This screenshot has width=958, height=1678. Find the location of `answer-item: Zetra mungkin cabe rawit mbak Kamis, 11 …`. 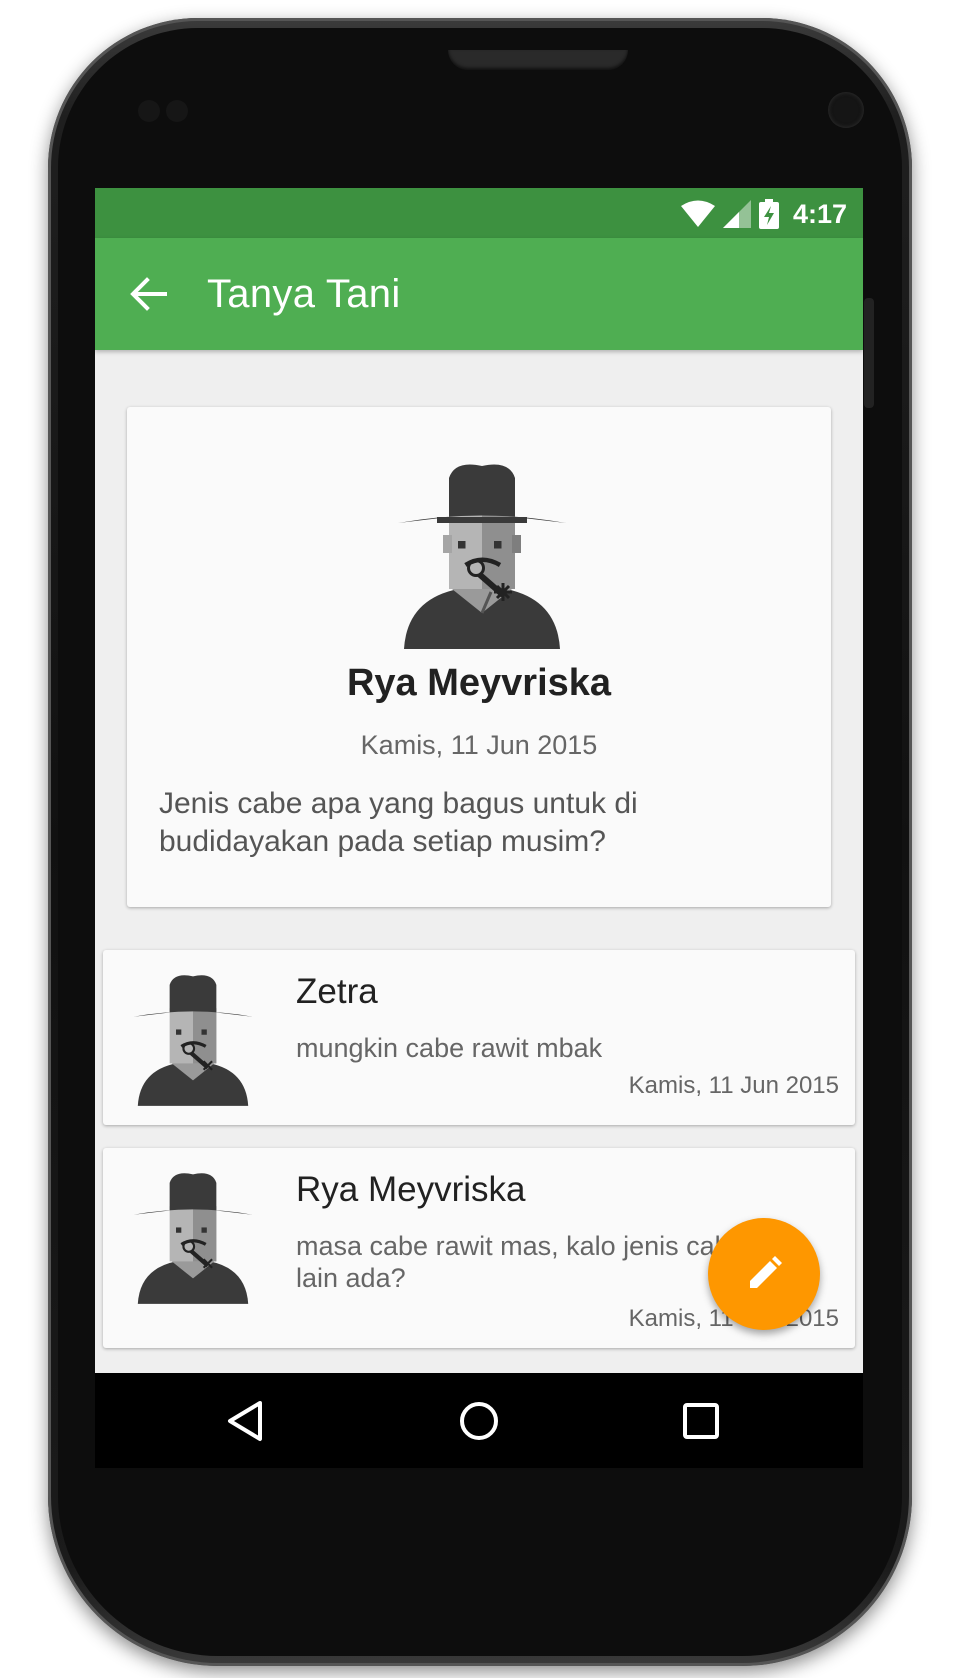

answer-item: Zetra mungkin cabe rawit mbak Kamis, 11 … is located at coordinates (479, 1037).